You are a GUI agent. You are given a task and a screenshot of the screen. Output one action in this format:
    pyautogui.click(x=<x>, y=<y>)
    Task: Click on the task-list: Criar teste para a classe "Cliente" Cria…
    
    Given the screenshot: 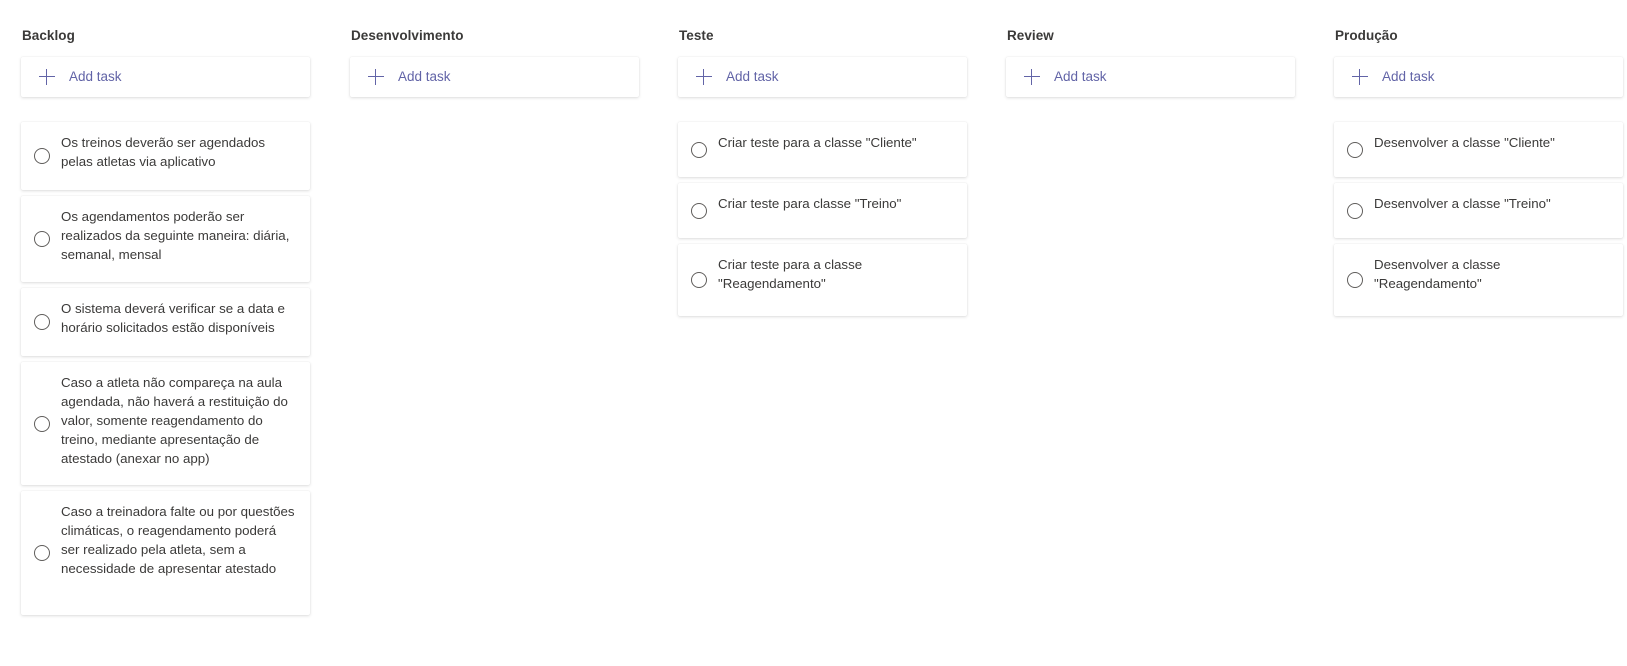 What is the action you would take?
    pyautogui.click(x=822, y=222)
    